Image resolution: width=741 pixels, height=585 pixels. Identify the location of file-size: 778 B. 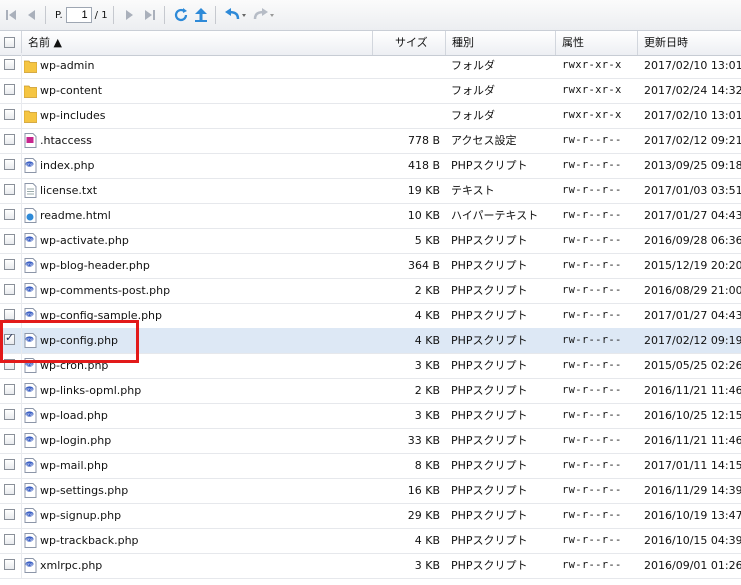
(423, 140).